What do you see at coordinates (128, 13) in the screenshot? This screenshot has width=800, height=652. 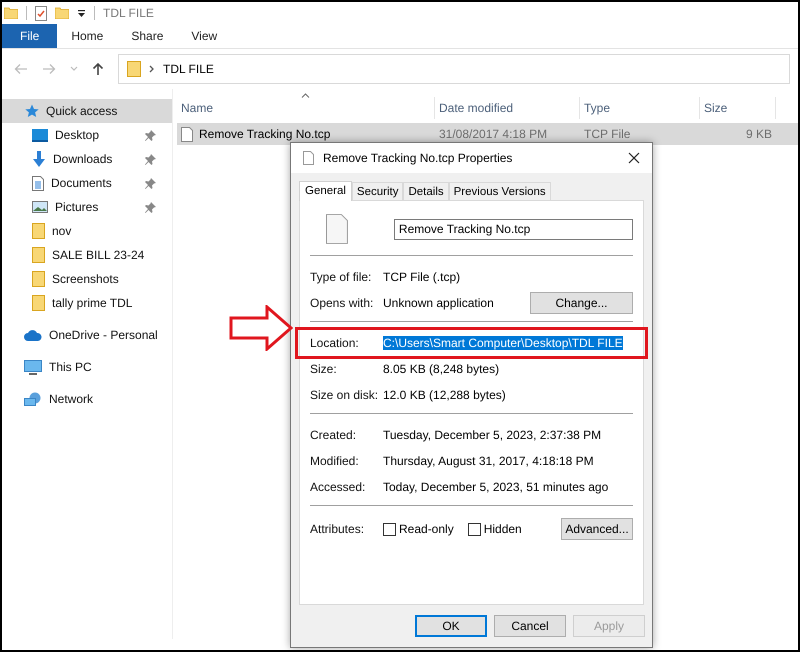 I see `window-title: TDL FILE` at bounding box center [128, 13].